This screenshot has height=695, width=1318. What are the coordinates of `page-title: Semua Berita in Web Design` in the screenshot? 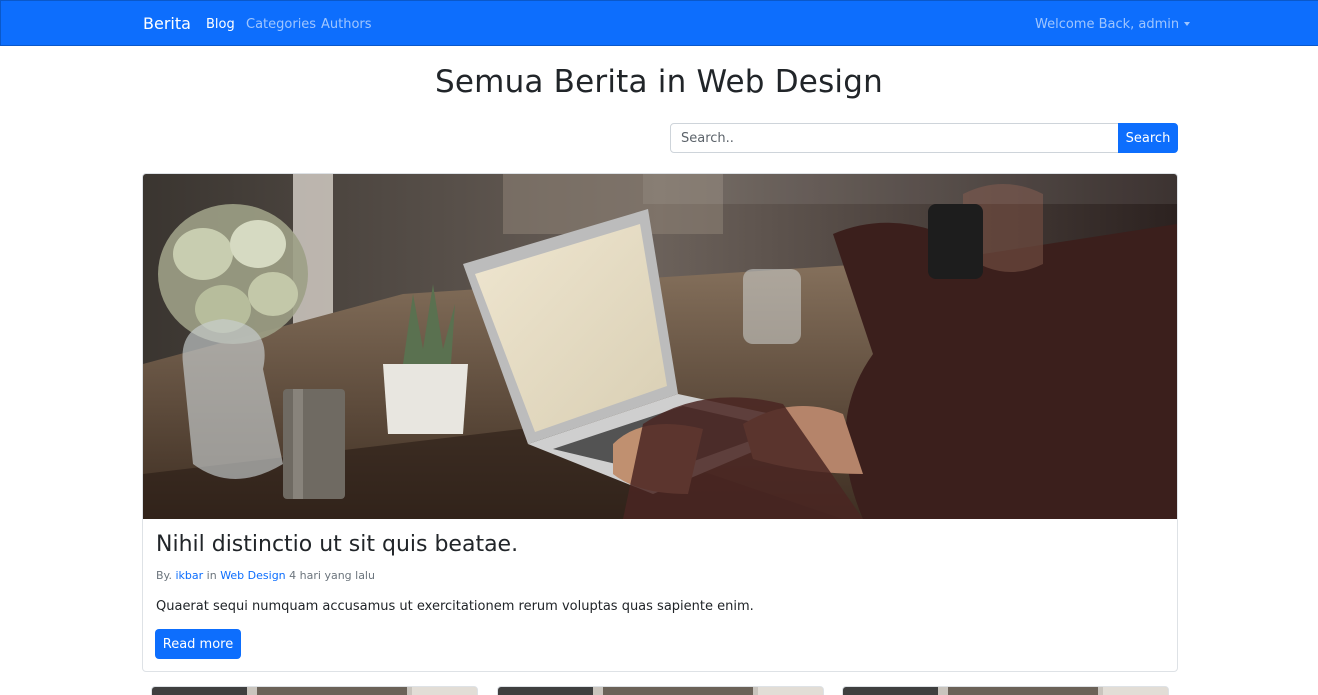 It's located at (659, 82).